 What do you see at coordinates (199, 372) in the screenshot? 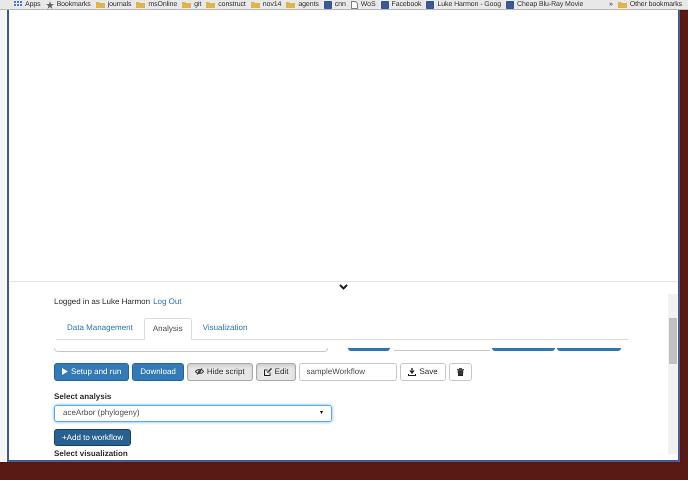
I see `eye-slash-icon` at bounding box center [199, 372].